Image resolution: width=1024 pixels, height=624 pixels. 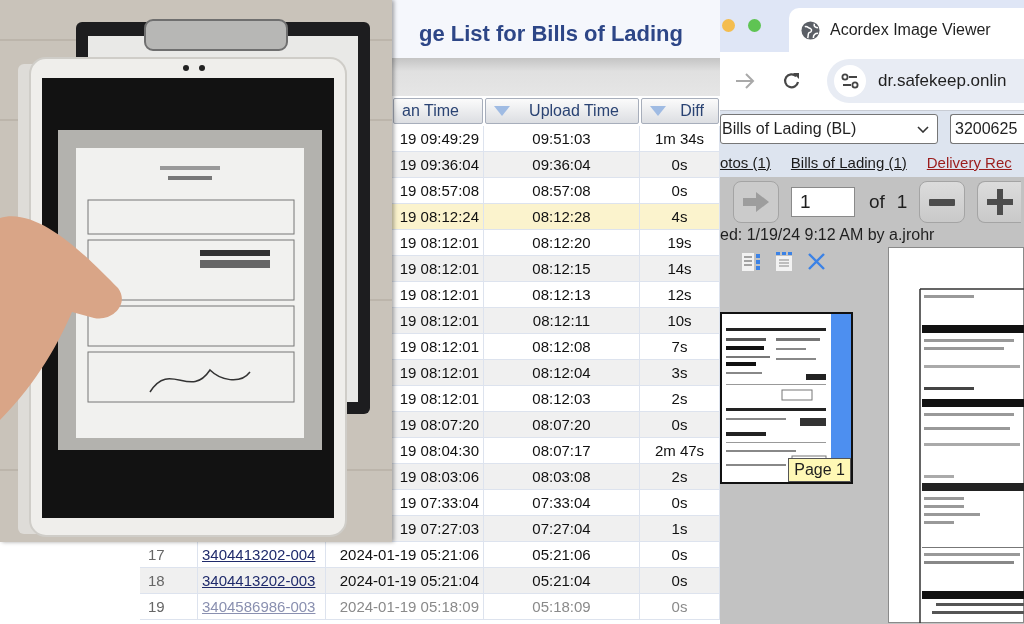 What do you see at coordinates (828, 235) in the screenshot?
I see `scan-info-text: ed: 1/19/24 9:12 AM by a.jrohr` at bounding box center [828, 235].